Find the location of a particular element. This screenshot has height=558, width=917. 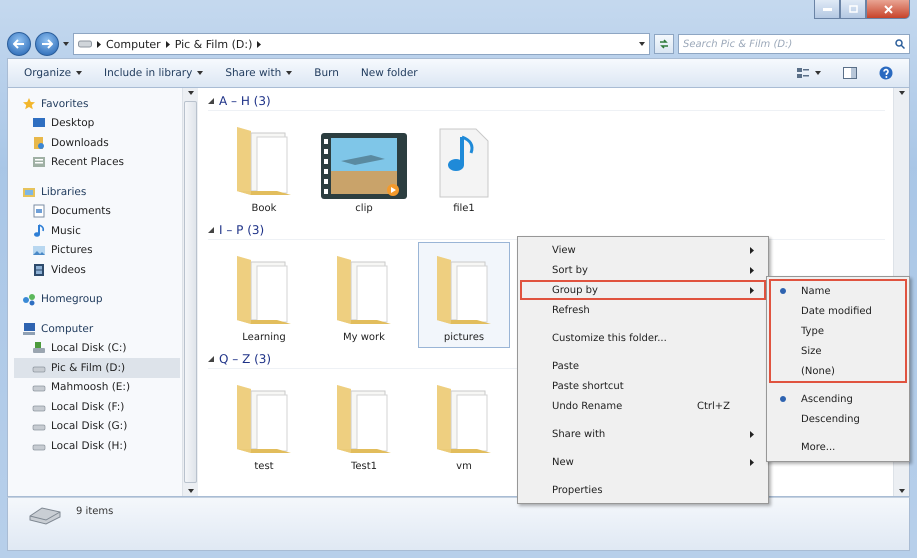

menu-item: Size is located at coordinates (838, 351).